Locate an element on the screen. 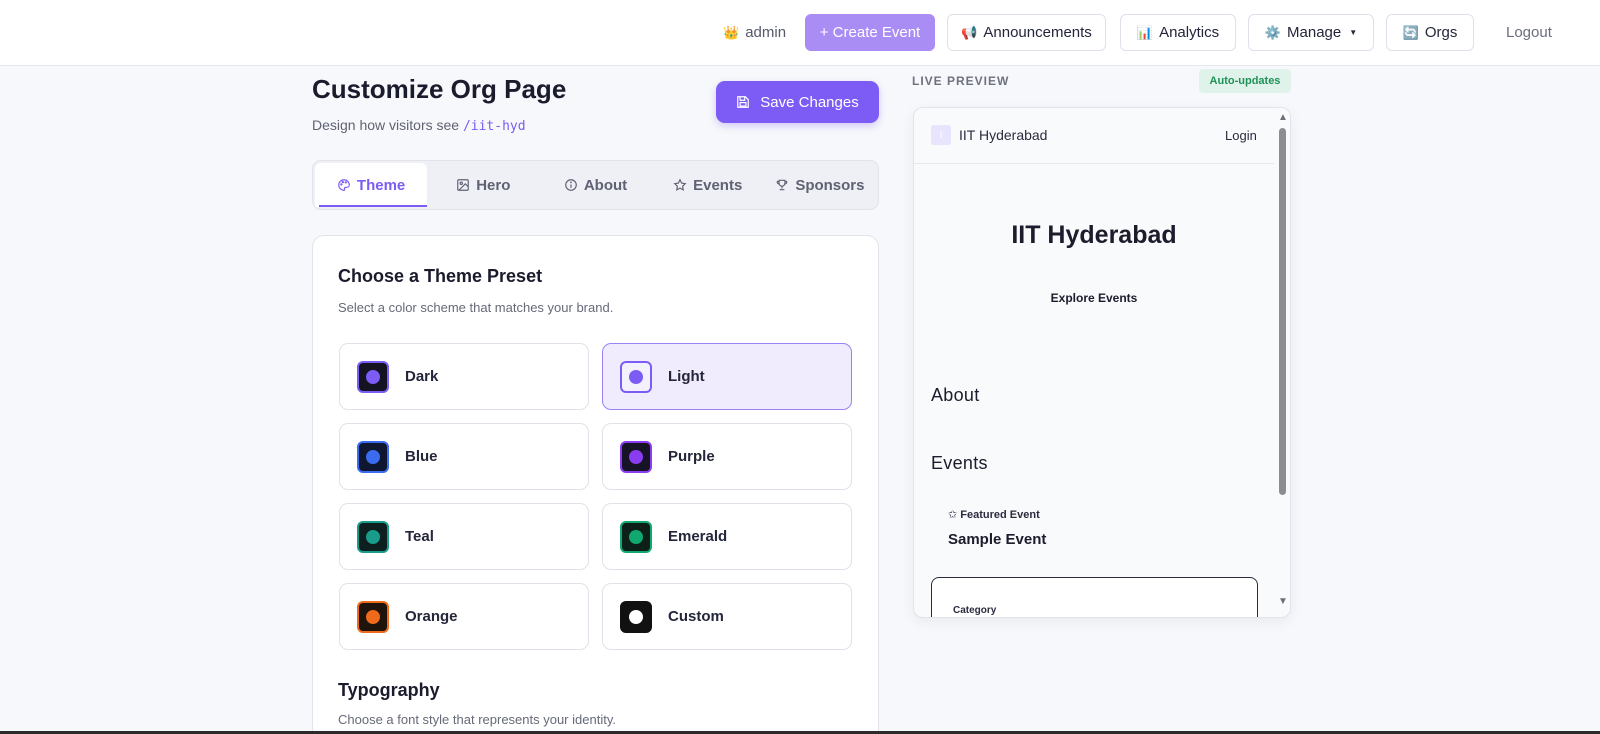 The image size is (1600, 734). preview-scrollbar: ▲ ▼ is located at coordinates (1282, 362).